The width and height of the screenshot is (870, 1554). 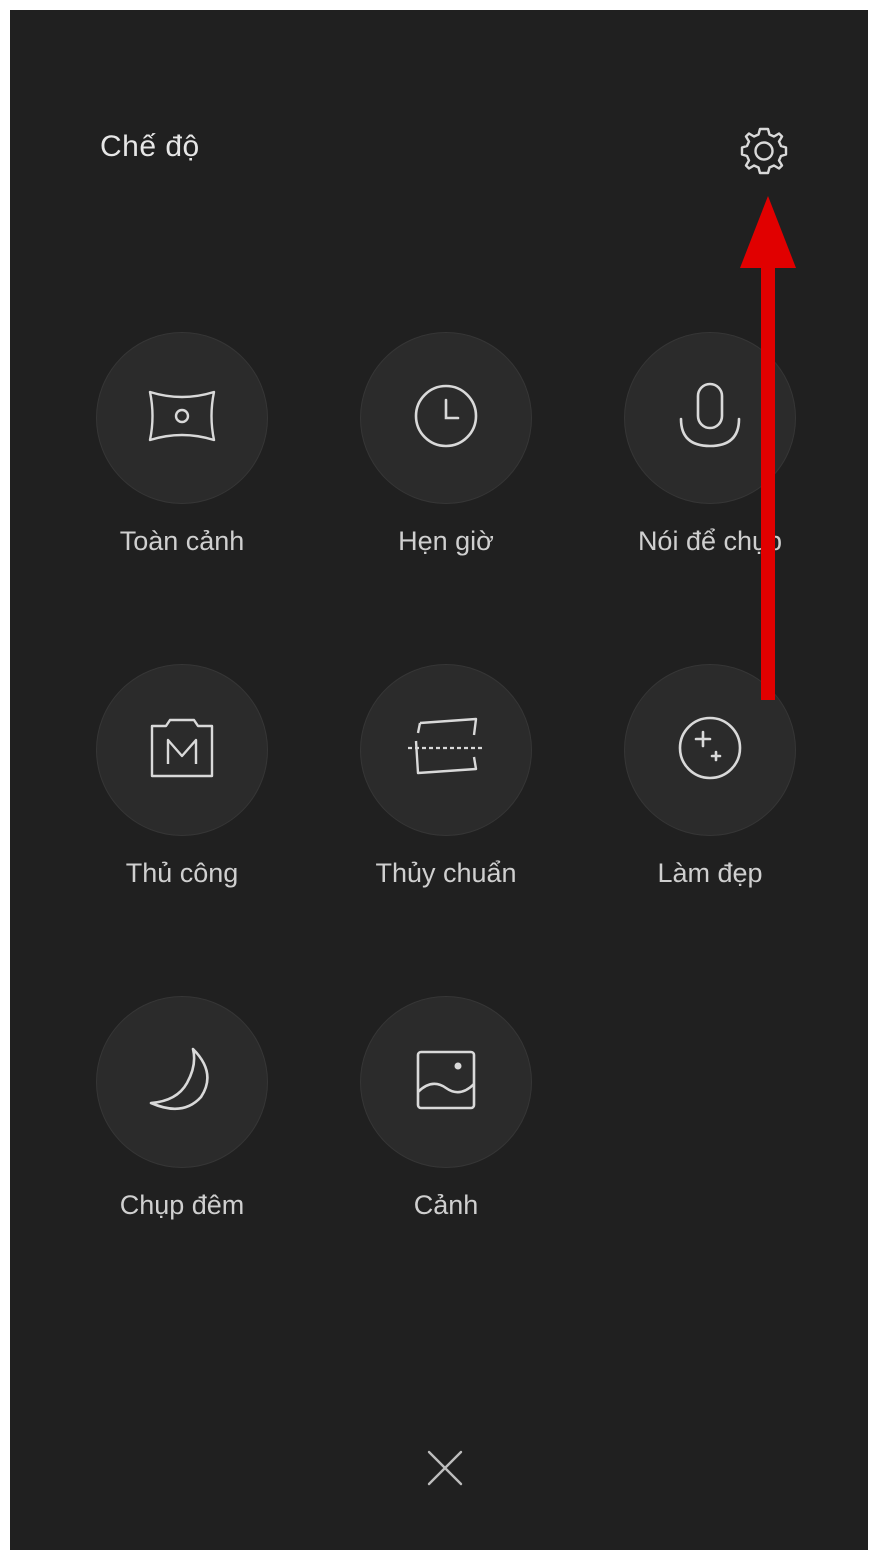 I want to click on clock-icon, so click(x=446, y=418).